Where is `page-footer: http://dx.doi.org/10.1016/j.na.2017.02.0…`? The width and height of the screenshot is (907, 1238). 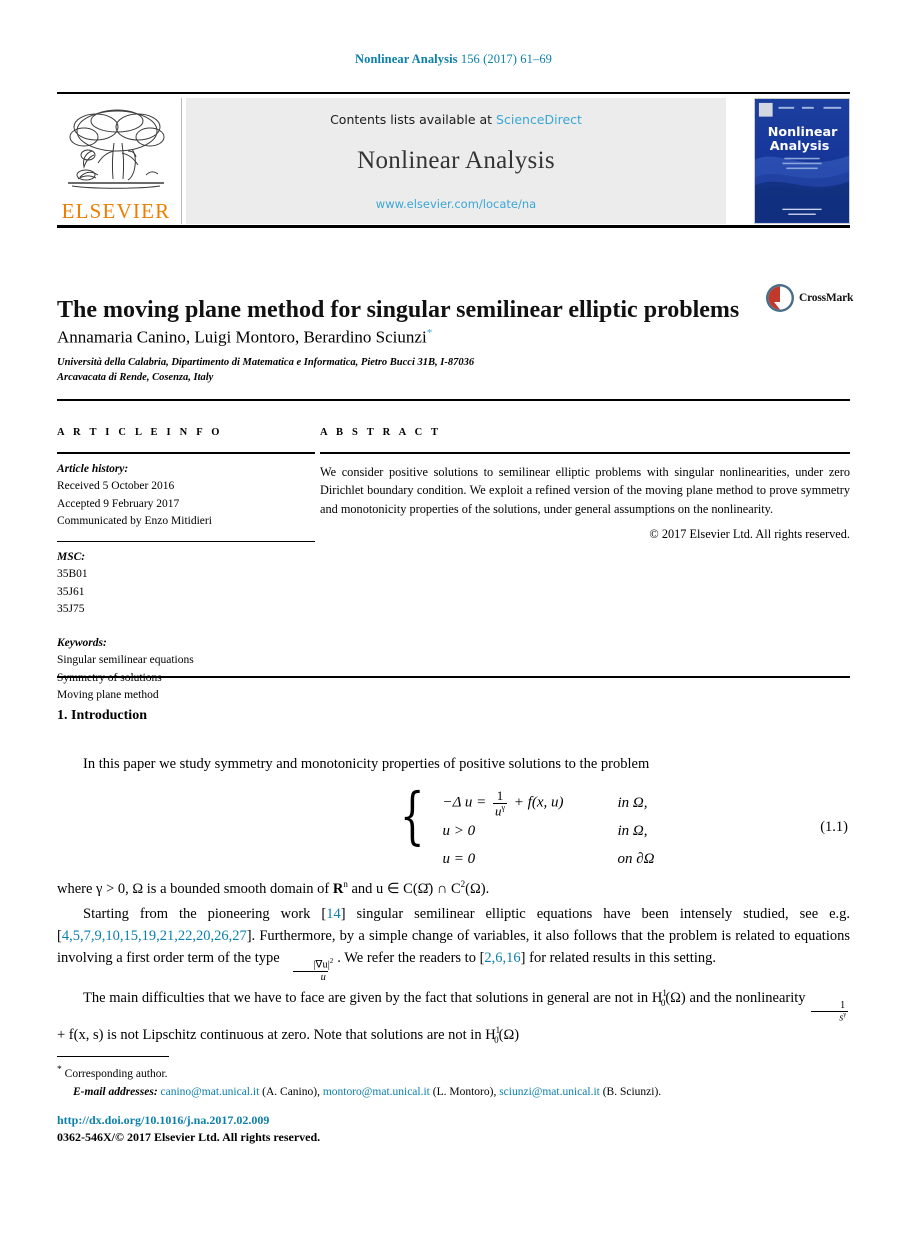 page-footer: http://dx.doi.org/10.1016/j.na.2017.02.0… is located at coordinates (453, 1129).